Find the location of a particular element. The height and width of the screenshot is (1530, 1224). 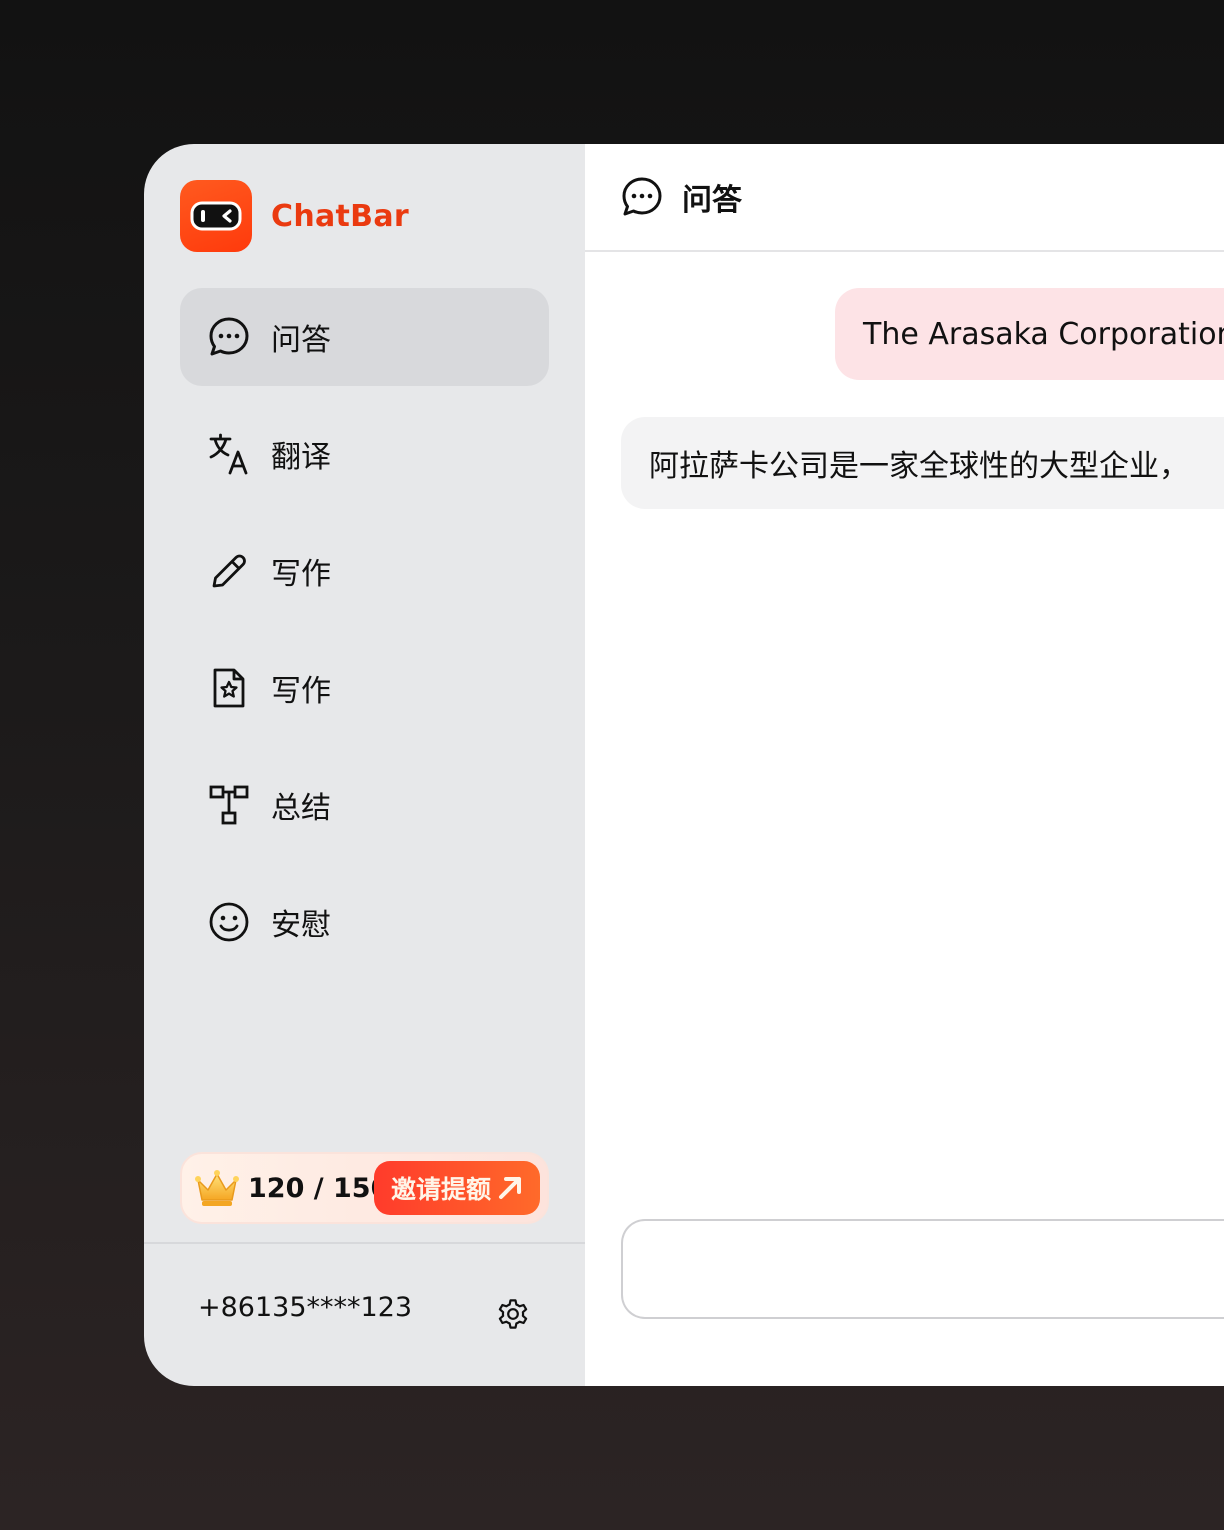

message-input is located at coordinates (923, 1269).